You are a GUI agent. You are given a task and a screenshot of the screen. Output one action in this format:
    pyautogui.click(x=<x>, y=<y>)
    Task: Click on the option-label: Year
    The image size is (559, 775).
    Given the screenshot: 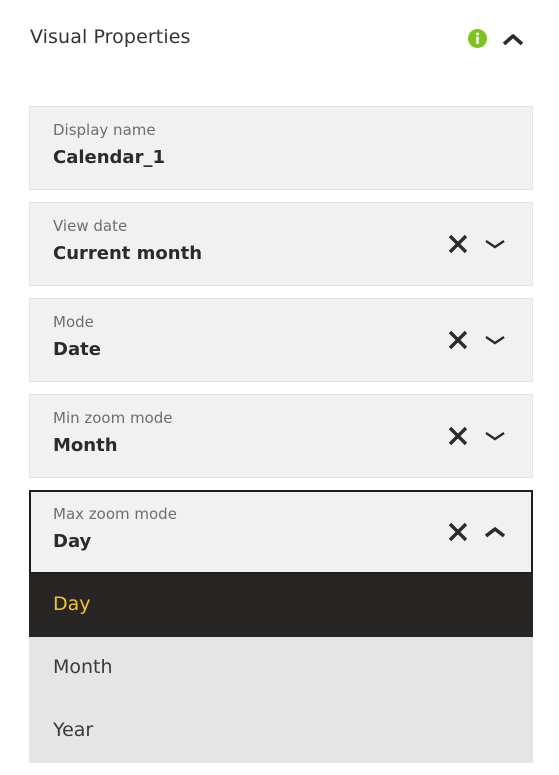 What is the action you would take?
    pyautogui.click(x=73, y=730)
    